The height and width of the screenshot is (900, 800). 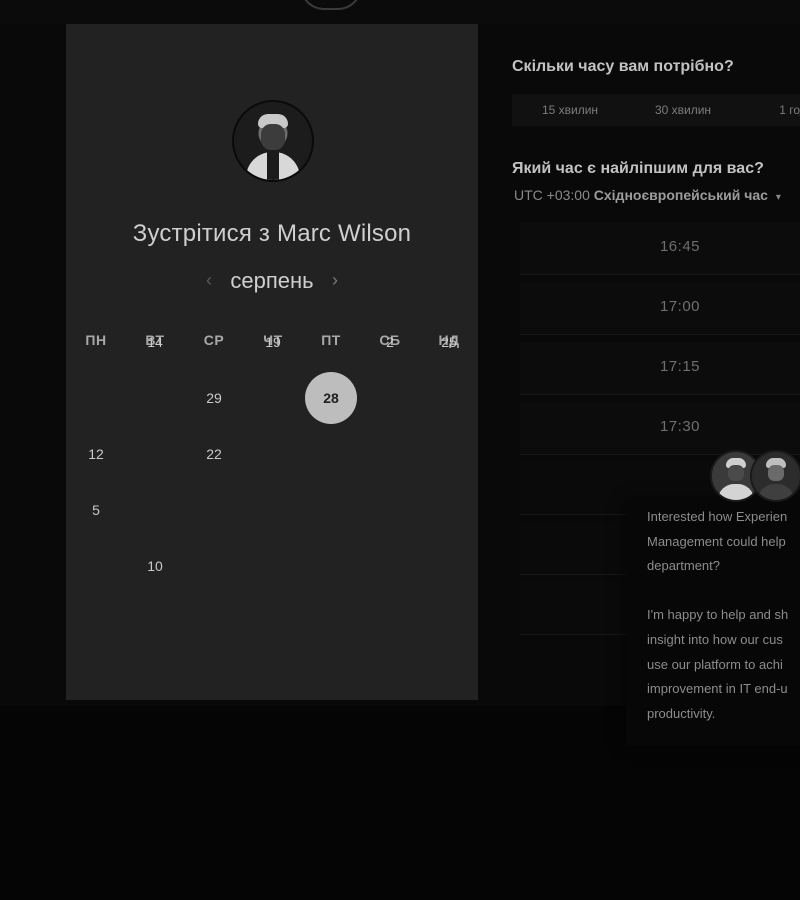 What do you see at coordinates (623, 66) in the screenshot?
I see `duration-heading: Скільки часу вам потрібно?` at bounding box center [623, 66].